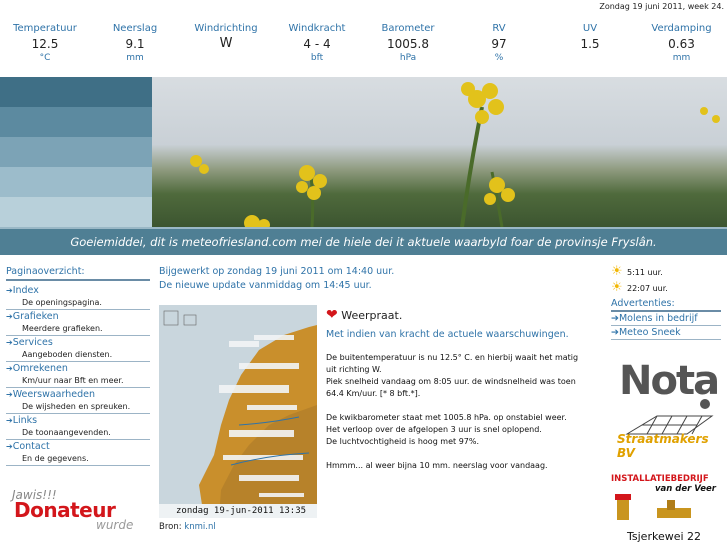  I want to click on weather-label: Barometer, so click(408, 28).